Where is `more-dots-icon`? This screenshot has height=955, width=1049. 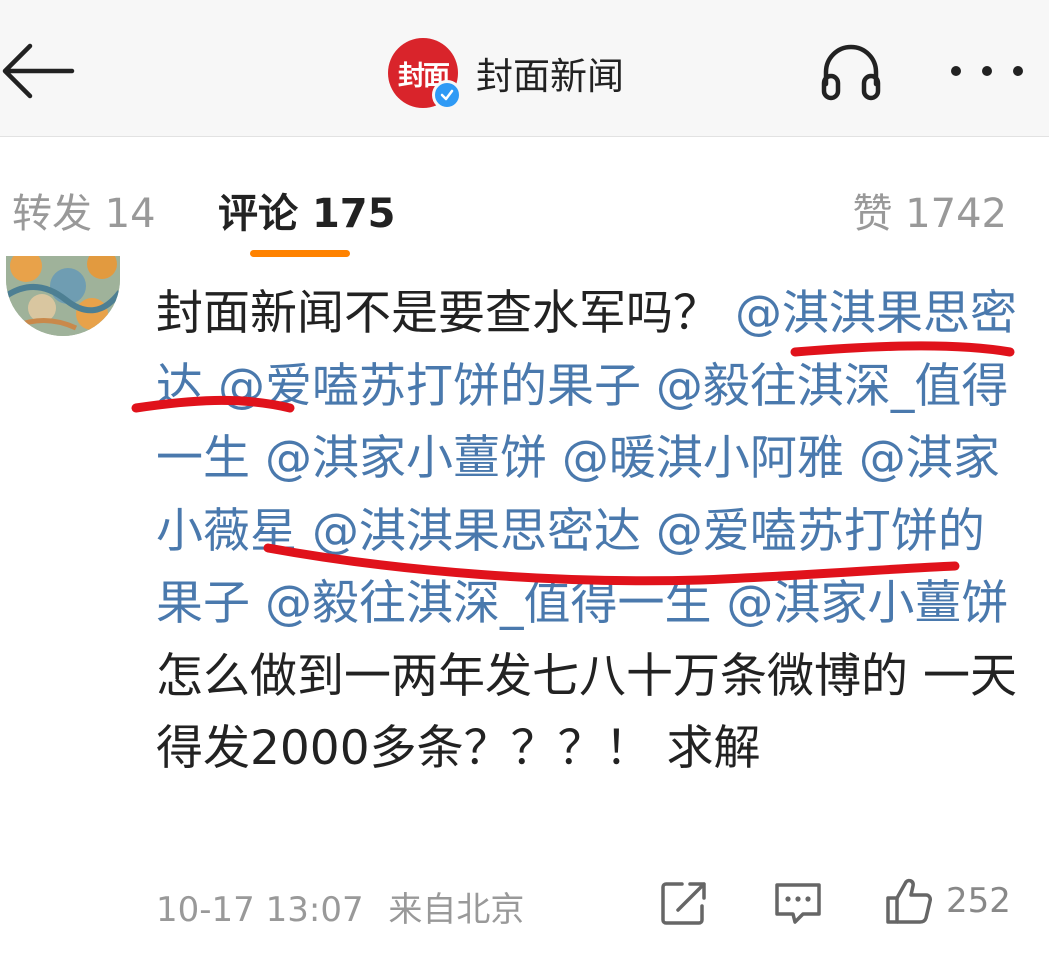
more-dots-icon is located at coordinates (987, 71).